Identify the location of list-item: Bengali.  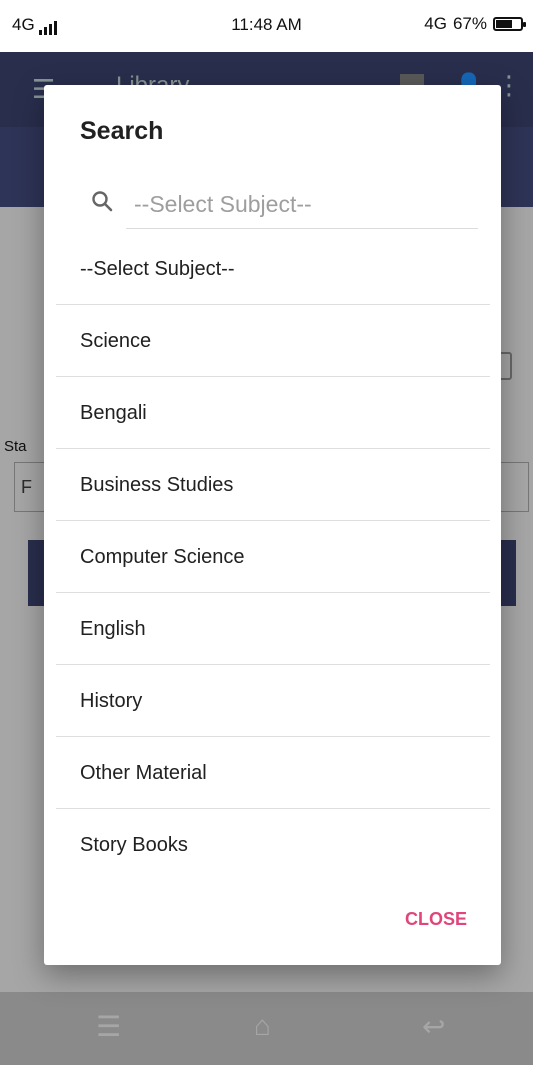
(273, 413).